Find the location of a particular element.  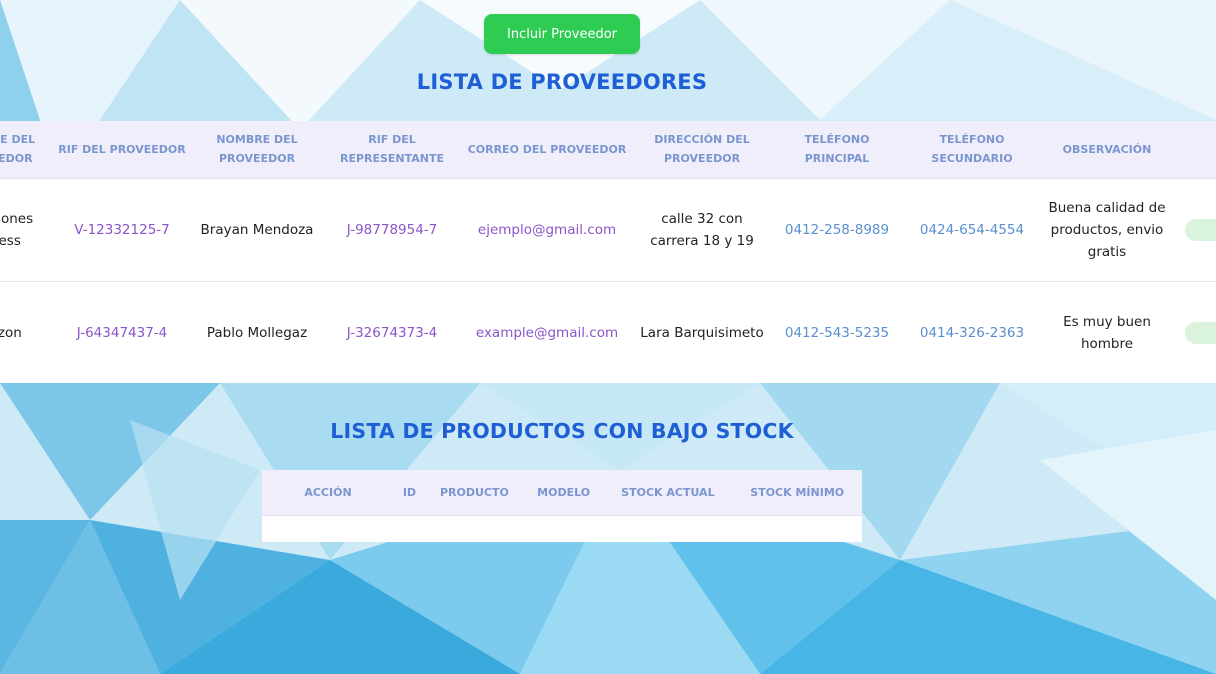

primary-phone-cell: 0412-543-5235 is located at coordinates (837, 332).